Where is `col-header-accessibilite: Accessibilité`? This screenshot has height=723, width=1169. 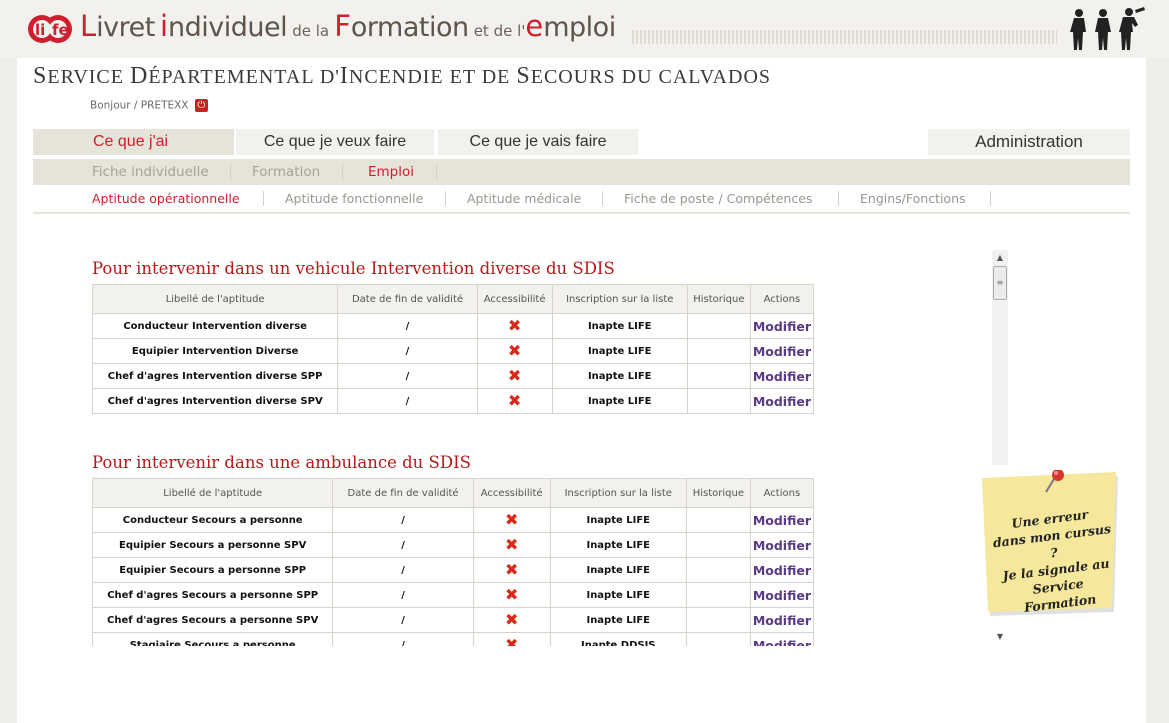
col-header-accessibilite: Accessibilité is located at coordinates (511, 493).